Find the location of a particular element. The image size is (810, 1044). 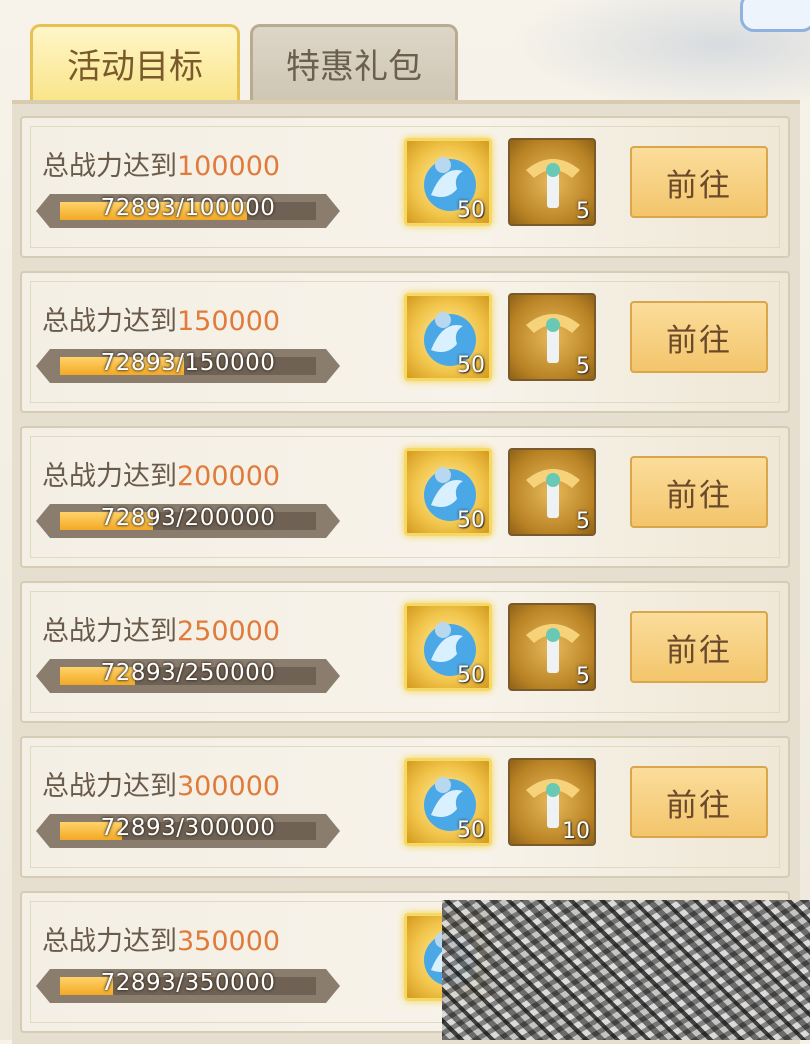

goal-row: 总战力达到250000 72893/250000 50 5 前往 is located at coordinates (405, 652).